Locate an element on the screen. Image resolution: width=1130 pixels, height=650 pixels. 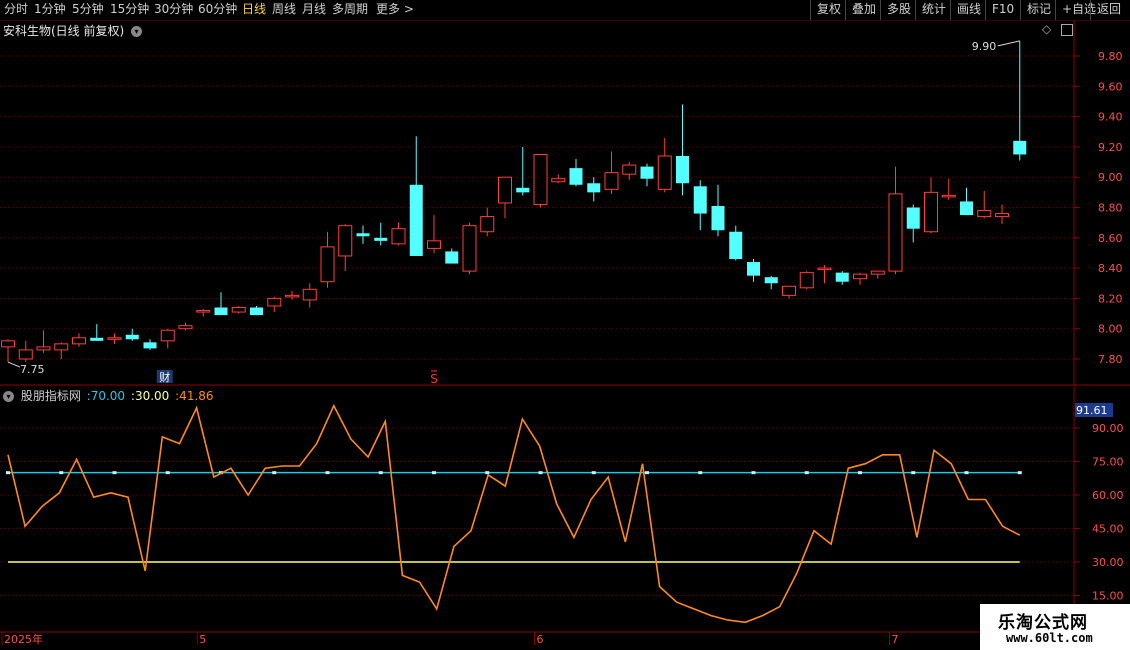
indicator-tick-label: 75.00 is located at coordinates (1108, 461).